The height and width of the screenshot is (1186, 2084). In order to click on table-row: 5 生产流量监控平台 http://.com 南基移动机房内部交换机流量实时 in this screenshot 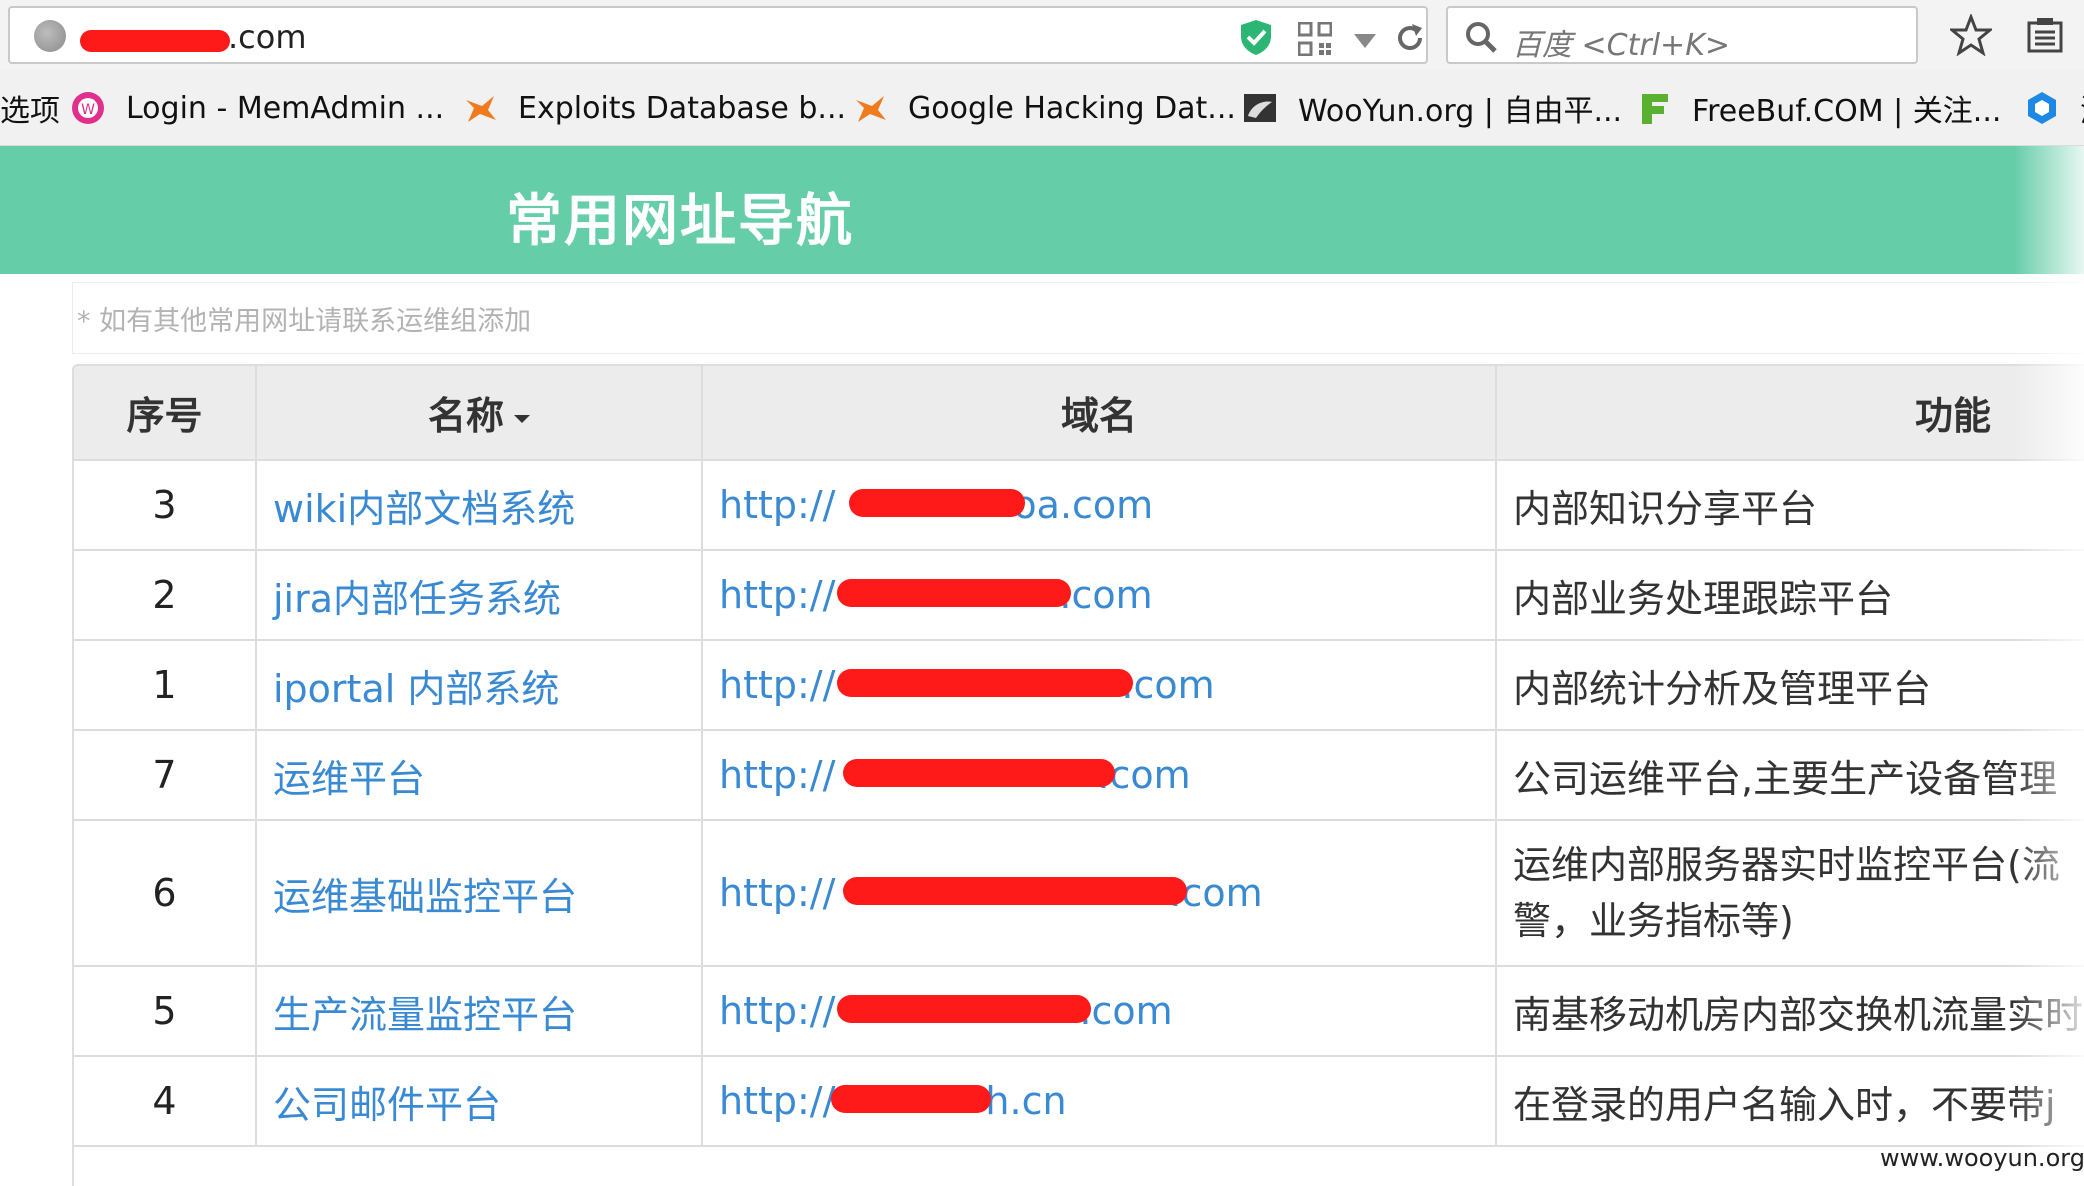, I will do `click(1079, 1011)`.